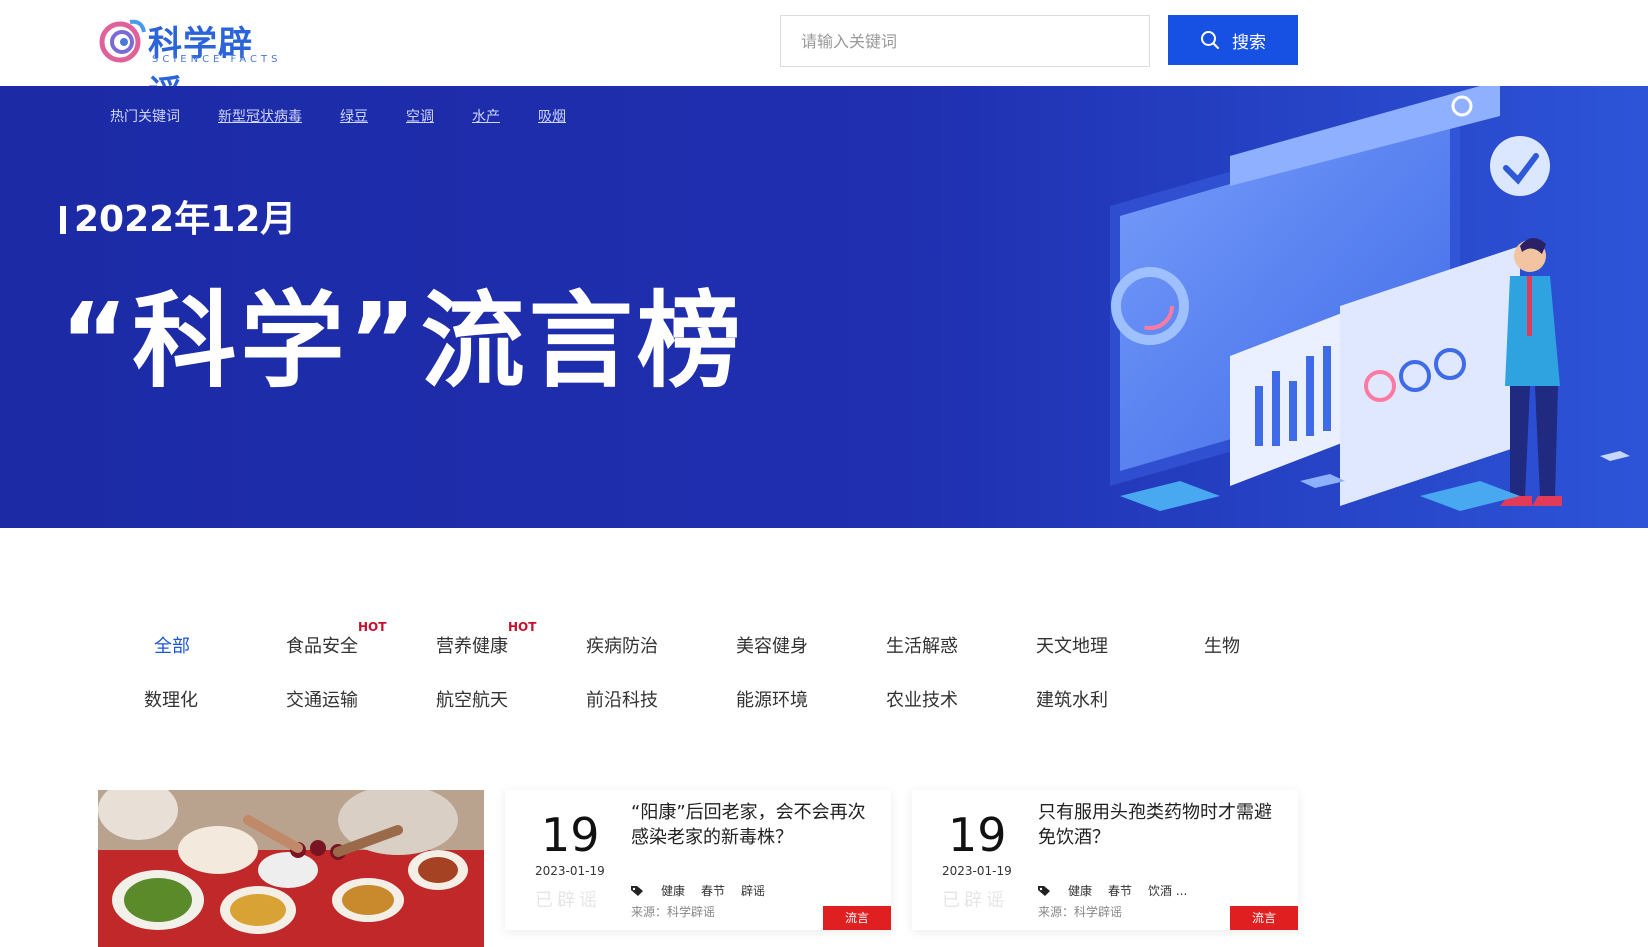 The height and width of the screenshot is (947, 1648). Describe the element at coordinates (420, 116) in the screenshot. I see `hot-keyword-link: 空调` at that location.